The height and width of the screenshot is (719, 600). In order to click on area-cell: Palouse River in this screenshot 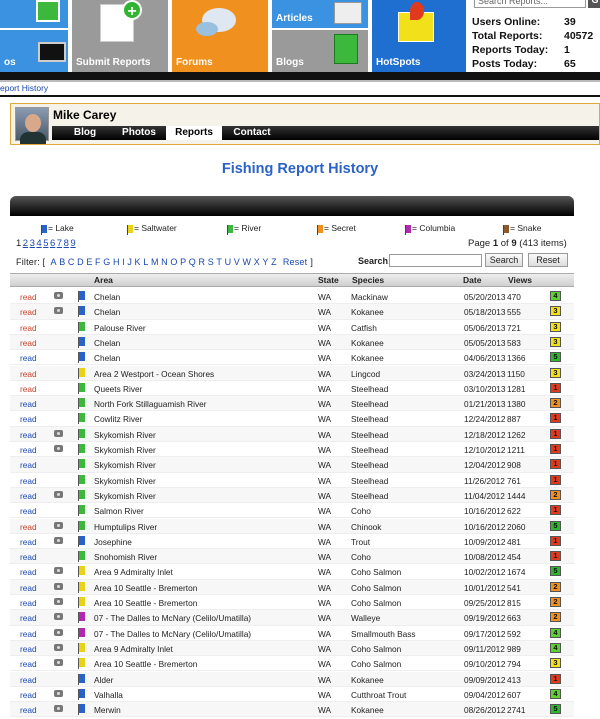, I will do `click(120, 328)`.